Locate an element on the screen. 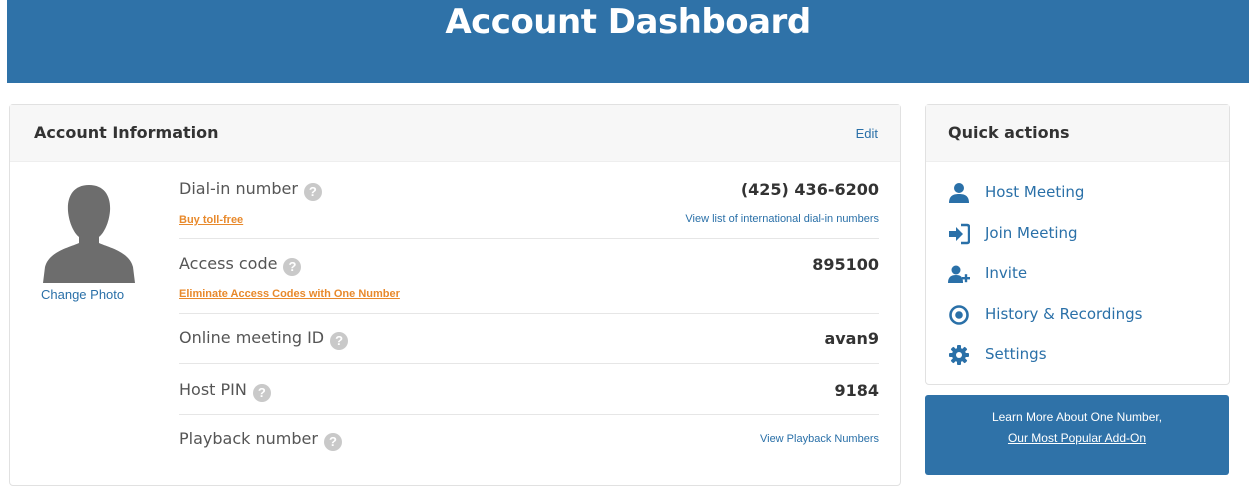 This screenshot has height=486, width=1256. account-panel-header: Account Information Edit is located at coordinates (455, 133).